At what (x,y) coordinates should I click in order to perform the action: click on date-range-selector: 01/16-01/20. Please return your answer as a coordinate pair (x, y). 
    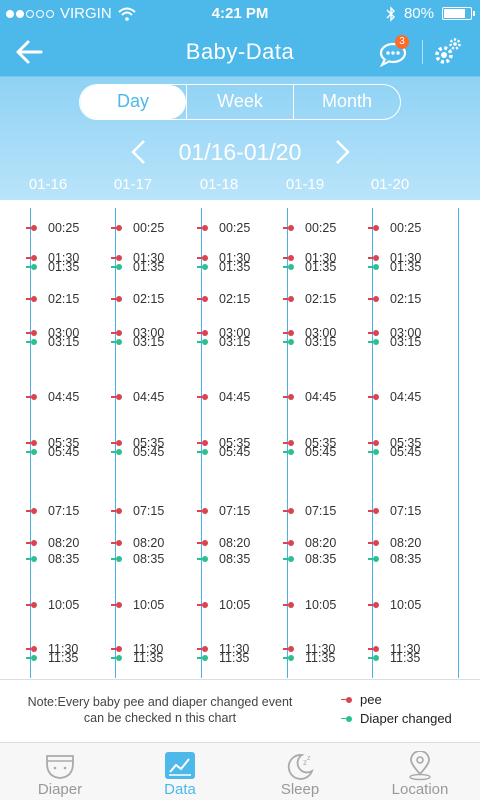
    Looking at the image, I should click on (240, 152).